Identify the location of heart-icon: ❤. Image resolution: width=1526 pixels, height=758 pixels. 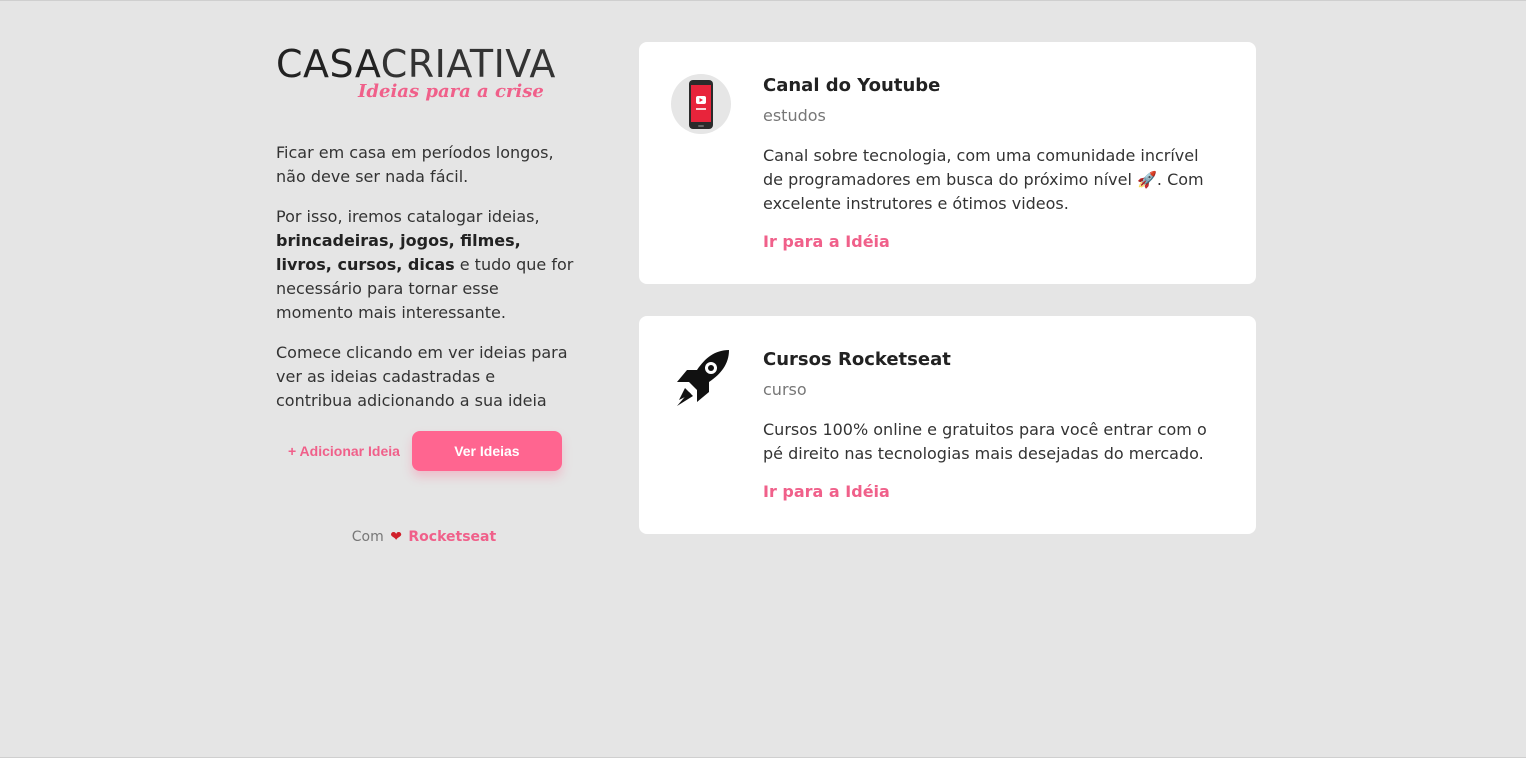
(396, 537).